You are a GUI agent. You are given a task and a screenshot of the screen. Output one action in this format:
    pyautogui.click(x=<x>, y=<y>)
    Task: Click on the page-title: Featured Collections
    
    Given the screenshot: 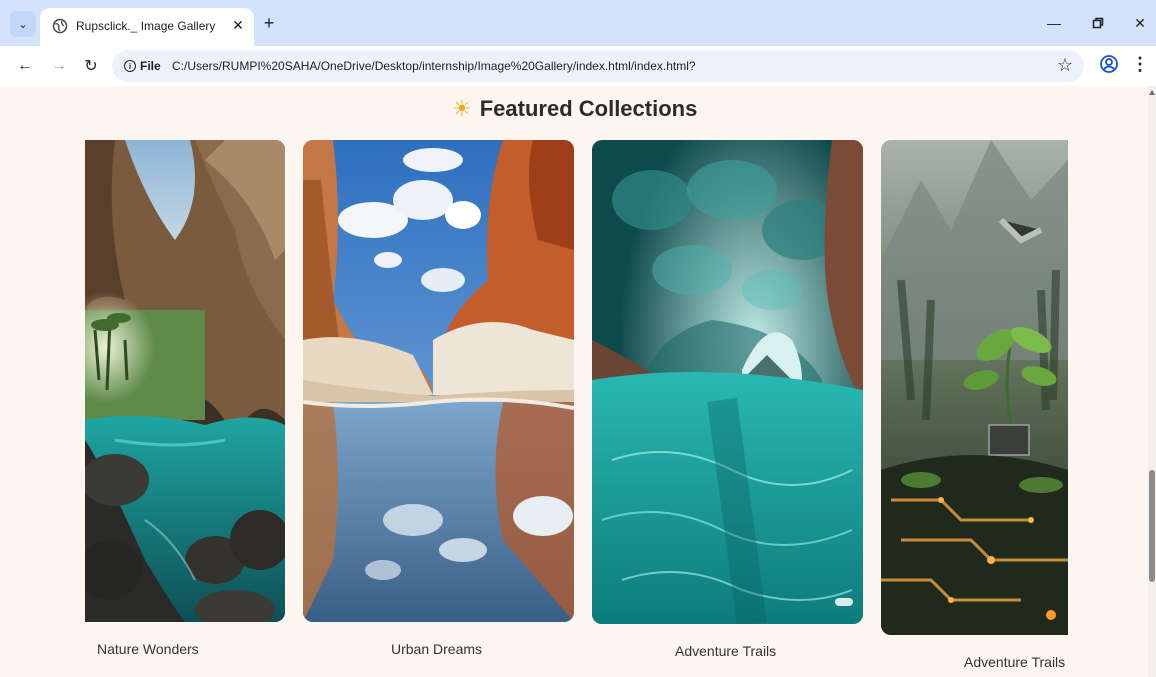 What is the action you would take?
    pyautogui.click(x=588, y=108)
    